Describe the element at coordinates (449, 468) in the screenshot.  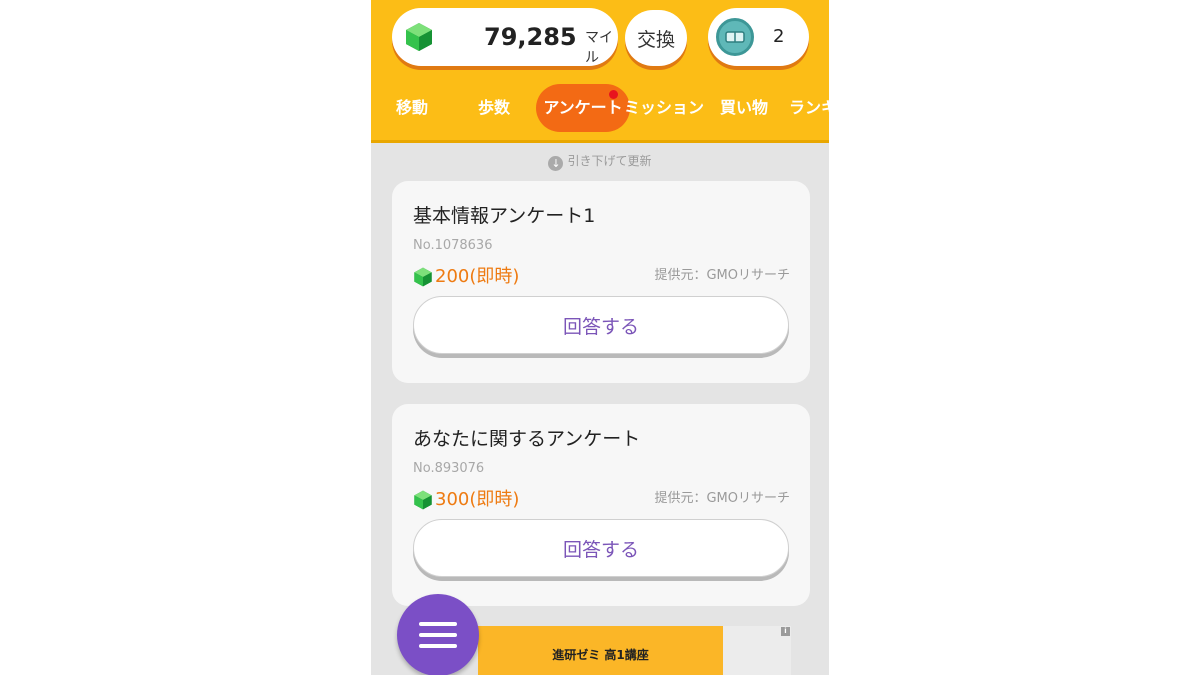
I see `survey-number: No.893076` at that location.